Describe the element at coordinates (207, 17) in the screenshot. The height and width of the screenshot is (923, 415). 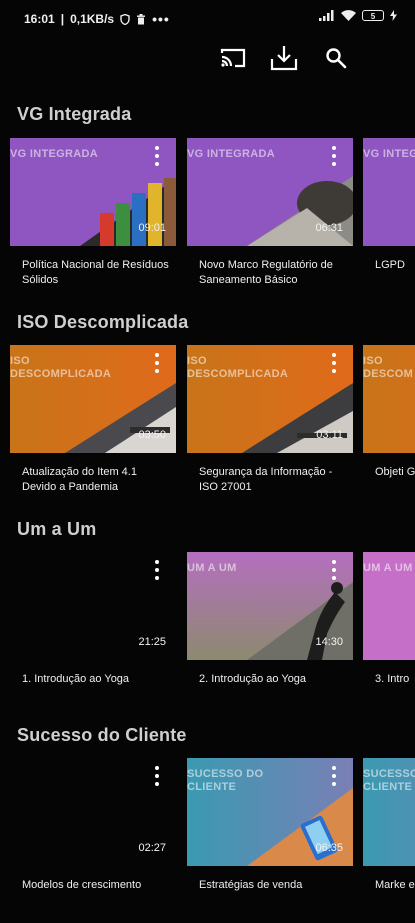
I see `status-bar: 16:01 | 0,1KB/s ••• 5` at that location.